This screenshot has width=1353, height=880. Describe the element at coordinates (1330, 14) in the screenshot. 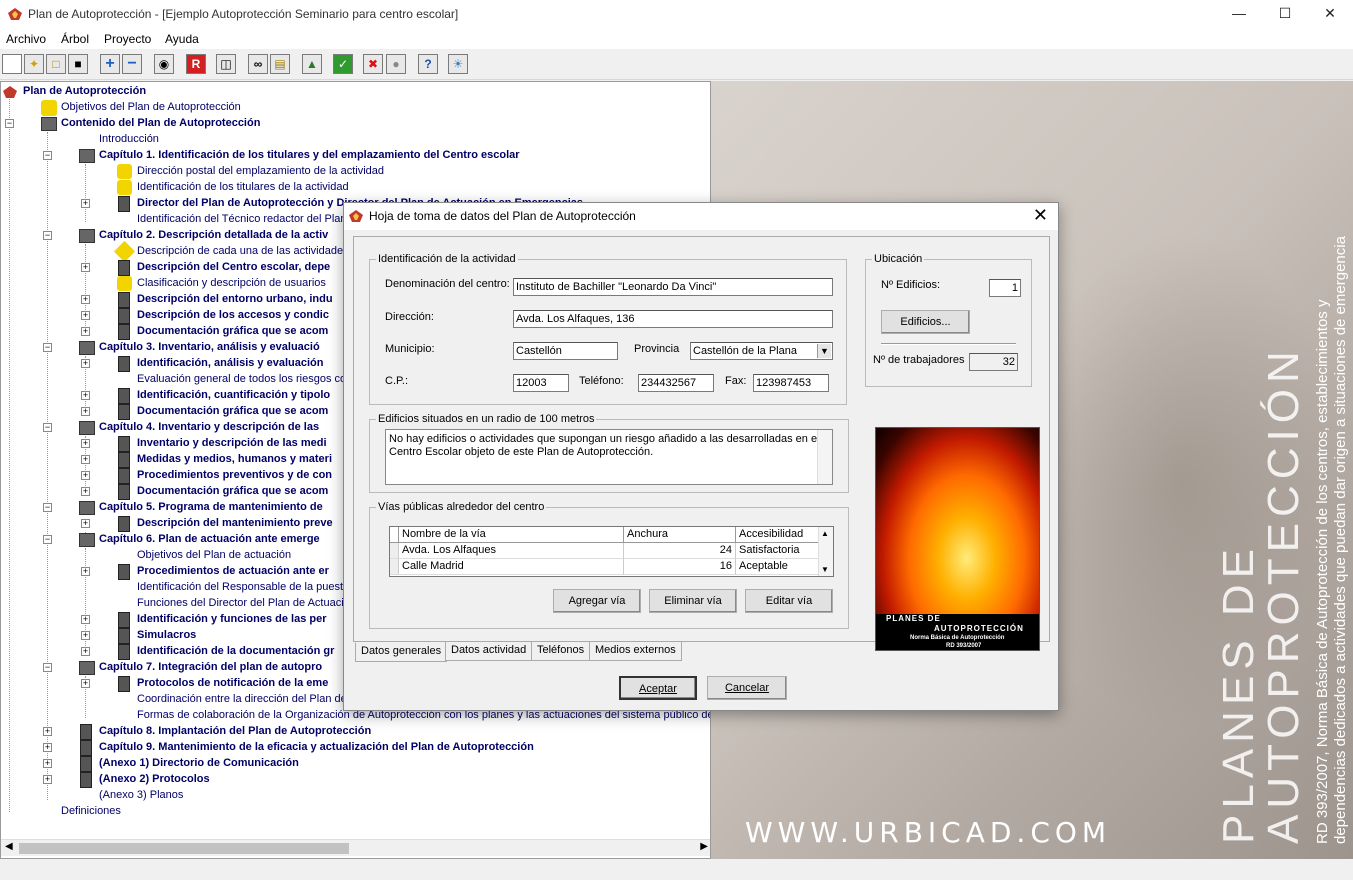

I see `close-icon: ✕` at that location.